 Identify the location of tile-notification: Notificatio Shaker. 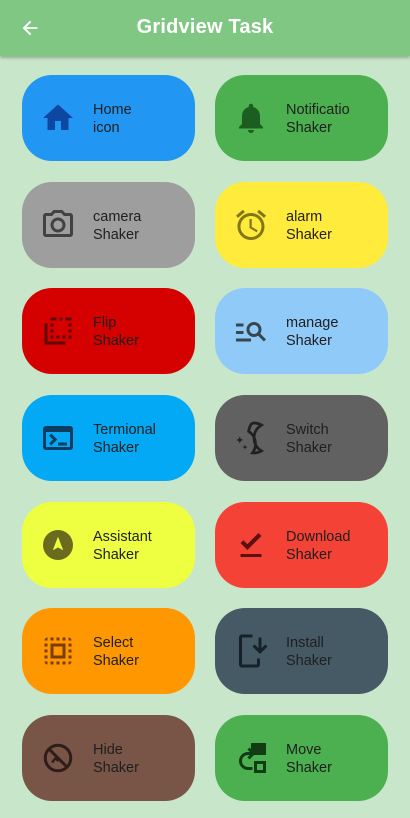
(301, 118).